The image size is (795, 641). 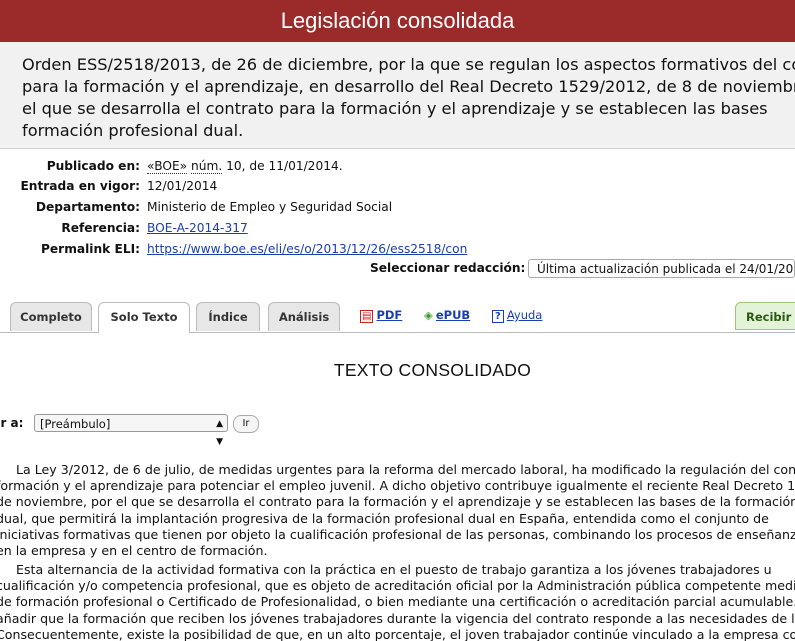 I want to click on summary-line: formación profesional dual., so click(x=133, y=130).